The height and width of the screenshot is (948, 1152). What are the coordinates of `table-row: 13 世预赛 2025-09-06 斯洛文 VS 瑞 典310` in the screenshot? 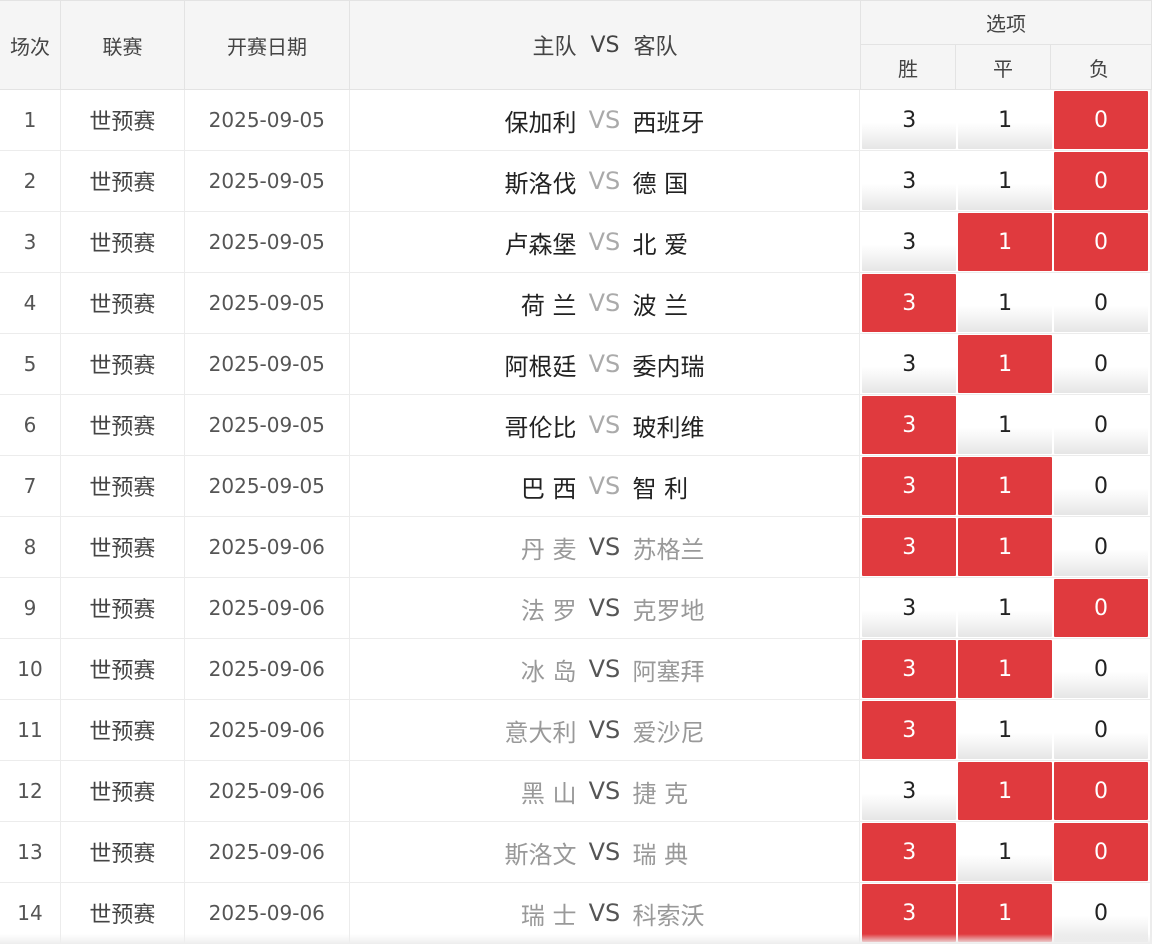 It's located at (576, 852).